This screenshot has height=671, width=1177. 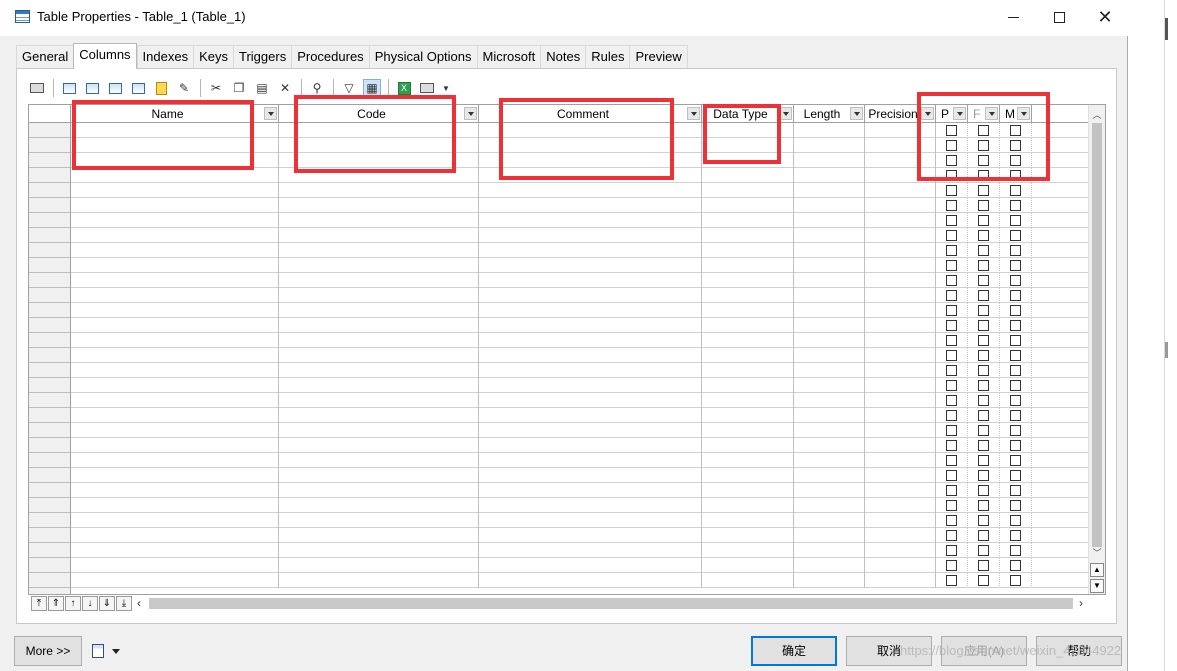 I want to click on tab-rules: Rules, so click(x=607, y=56).